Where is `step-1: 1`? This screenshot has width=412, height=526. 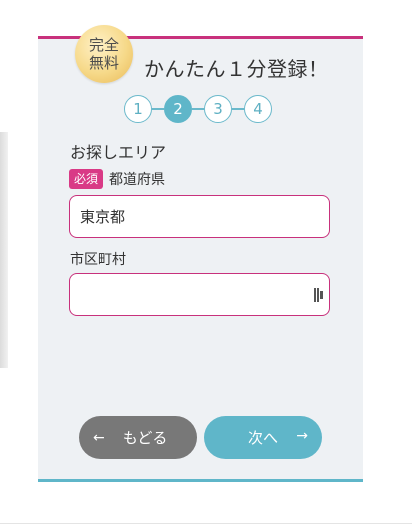
step-1: 1 is located at coordinates (138, 109).